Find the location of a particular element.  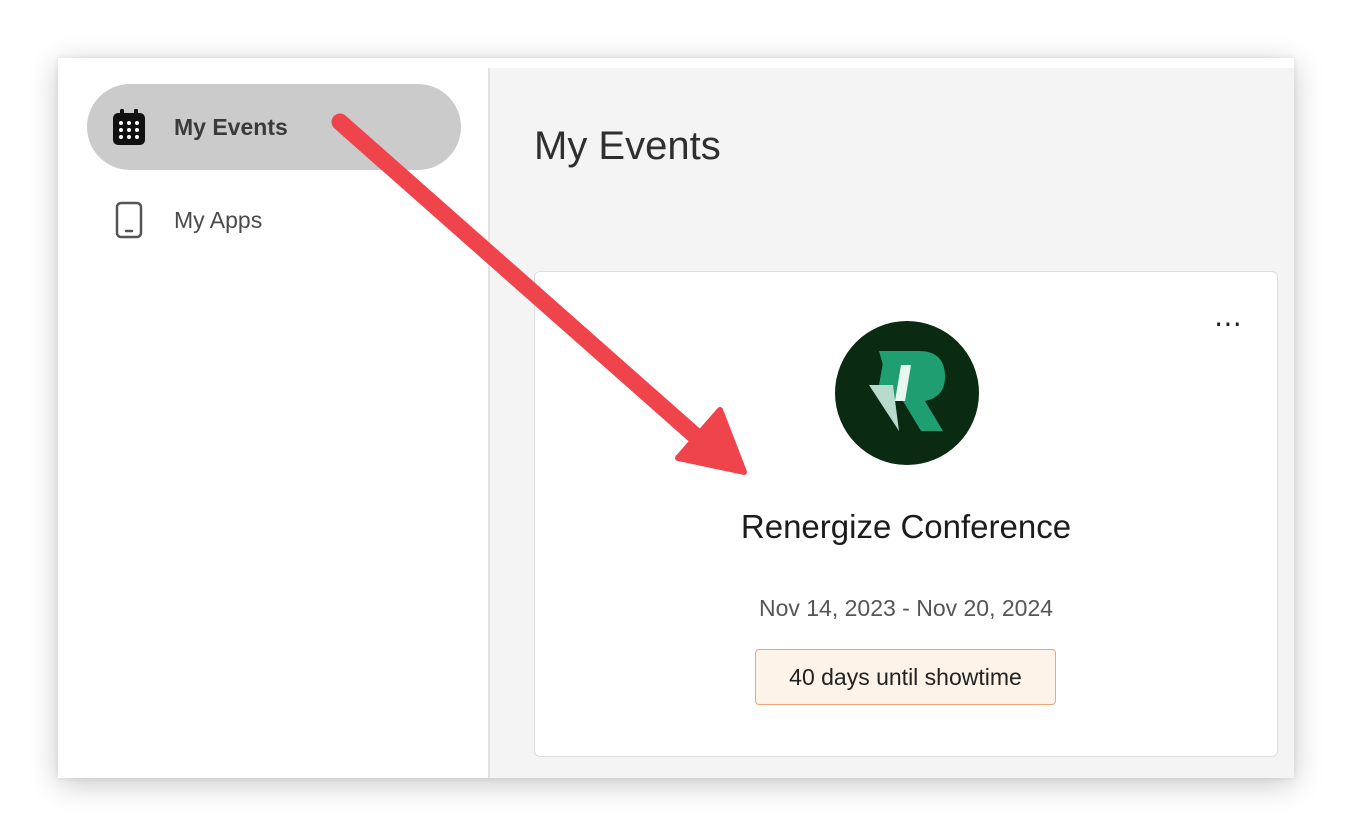

phone-icon is located at coordinates (129, 220).